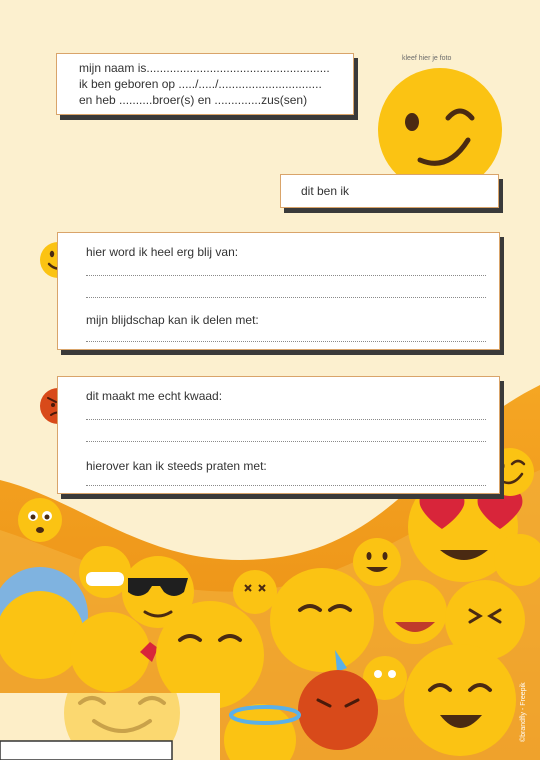  I want to click on preview-thumbnail, so click(110, 726).